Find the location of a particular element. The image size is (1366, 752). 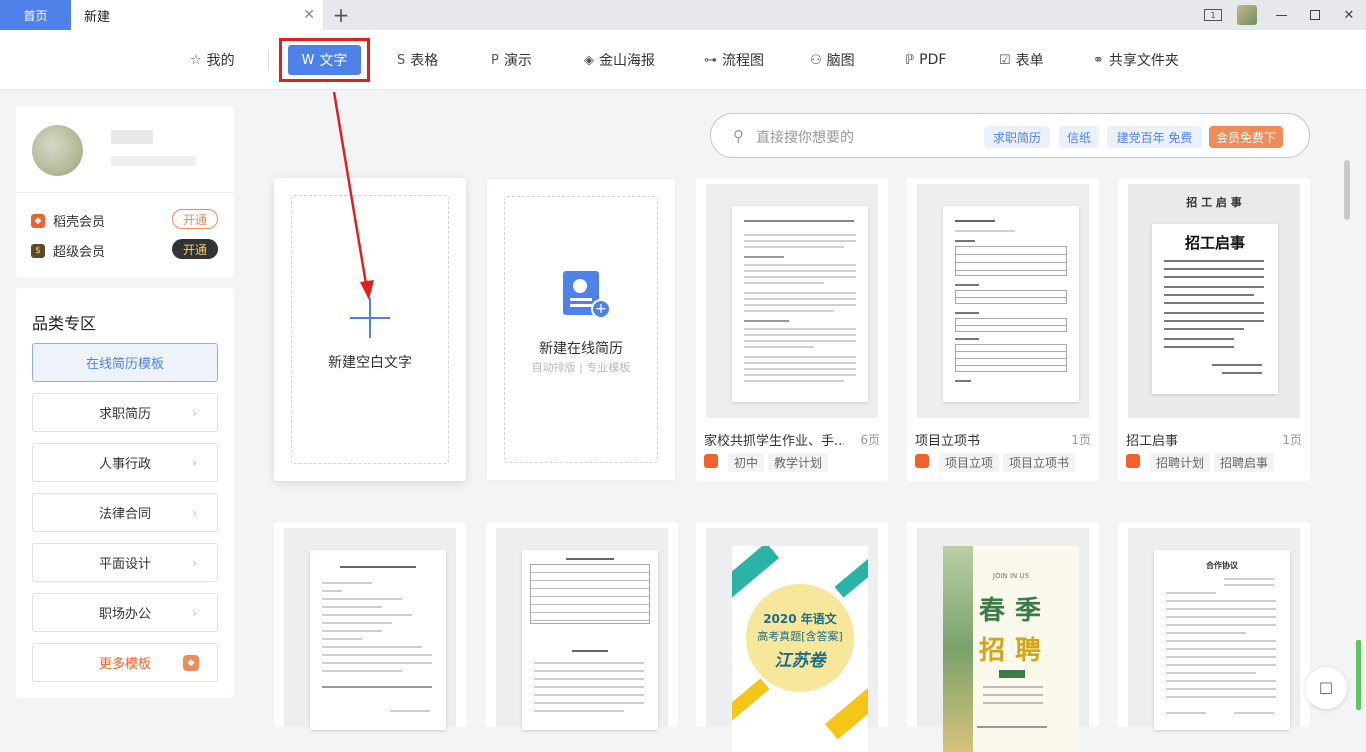

new-resume-card: + 新建在线简历 自动排版 | 专业模板 is located at coordinates (581, 329).